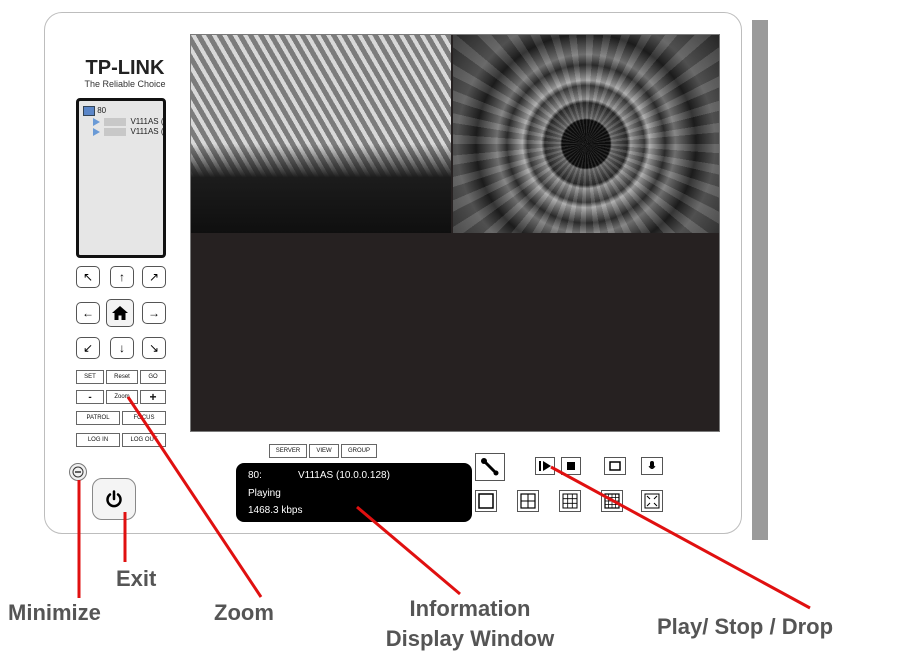 The width and height of the screenshot is (900, 660). I want to click on callout-exit: Exit, so click(136, 578).